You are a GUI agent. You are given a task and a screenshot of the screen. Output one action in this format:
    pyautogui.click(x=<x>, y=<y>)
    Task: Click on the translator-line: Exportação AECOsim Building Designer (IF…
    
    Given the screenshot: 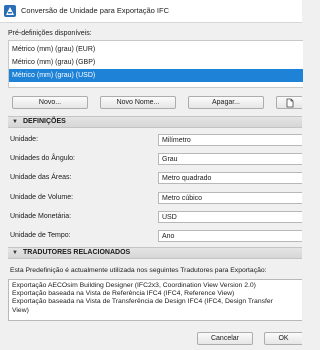 What is the action you would take?
    pyautogui.click(x=134, y=285)
    